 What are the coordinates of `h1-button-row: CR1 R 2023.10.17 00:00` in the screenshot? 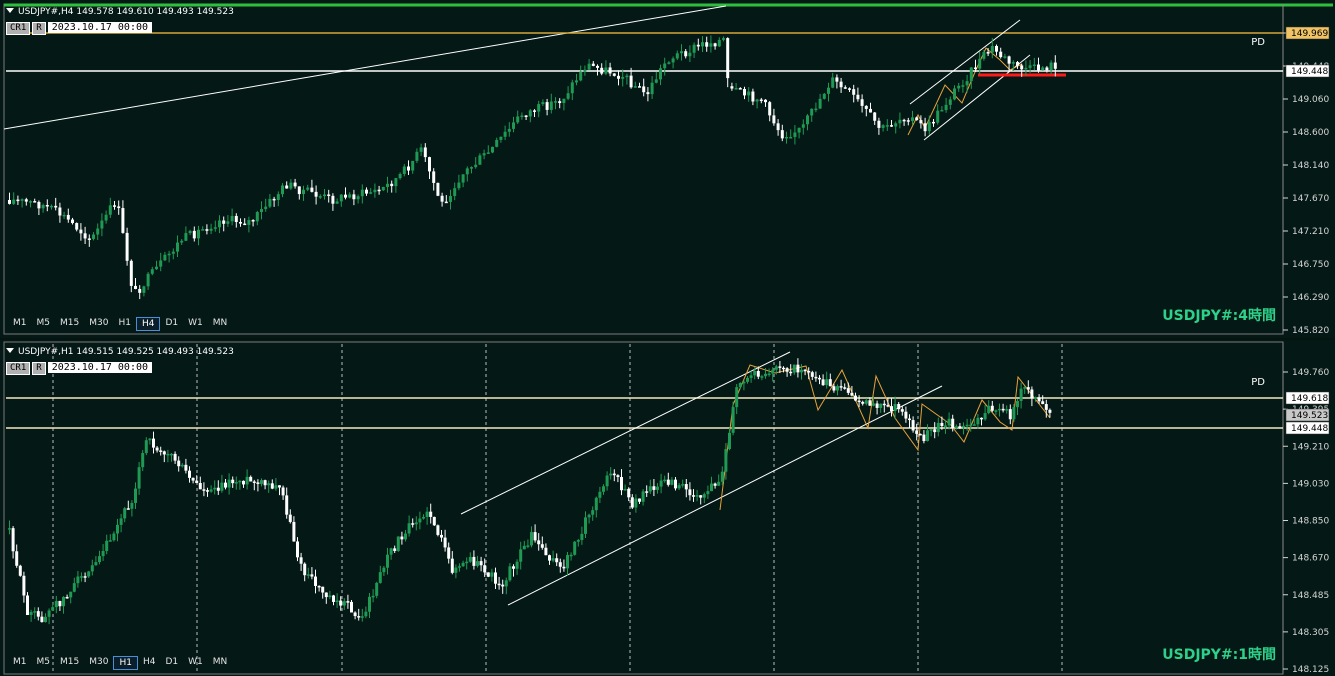 It's located at (79, 368).